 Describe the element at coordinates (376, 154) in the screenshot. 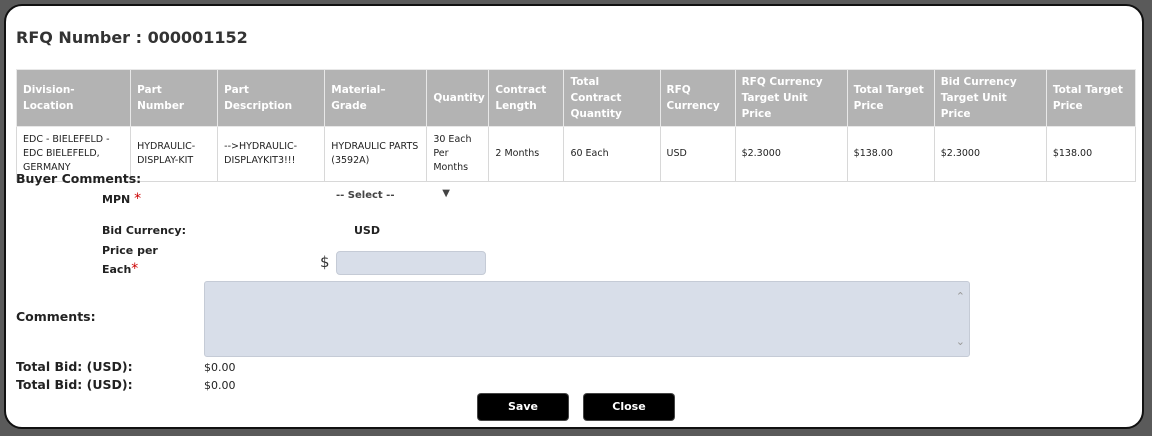

I see `table-cell: HYDRAULIC PARTS (3592A)` at that location.